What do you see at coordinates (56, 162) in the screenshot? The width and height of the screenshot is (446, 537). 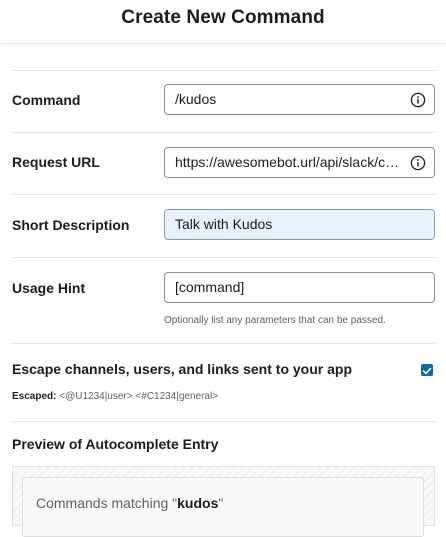 I see `request-url-label: Request URL` at bounding box center [56, 162].